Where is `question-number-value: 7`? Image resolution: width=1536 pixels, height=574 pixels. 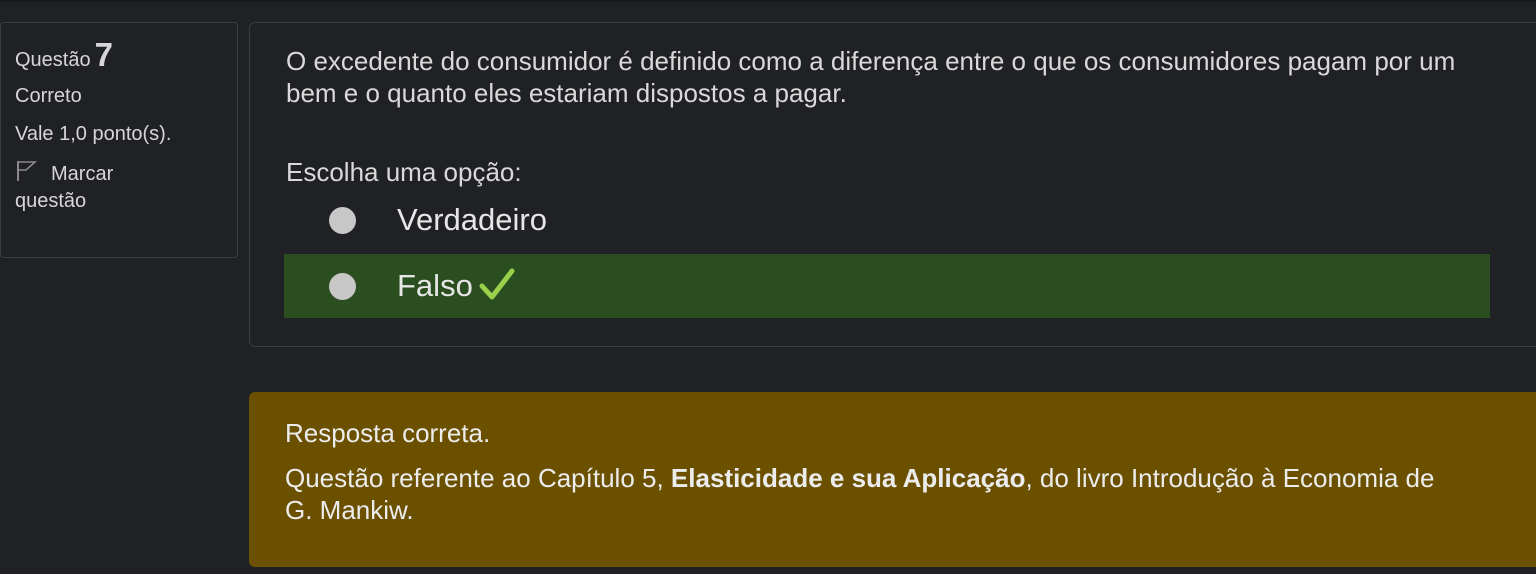 question-number-value: 7 is located at coordinates (103, 54).